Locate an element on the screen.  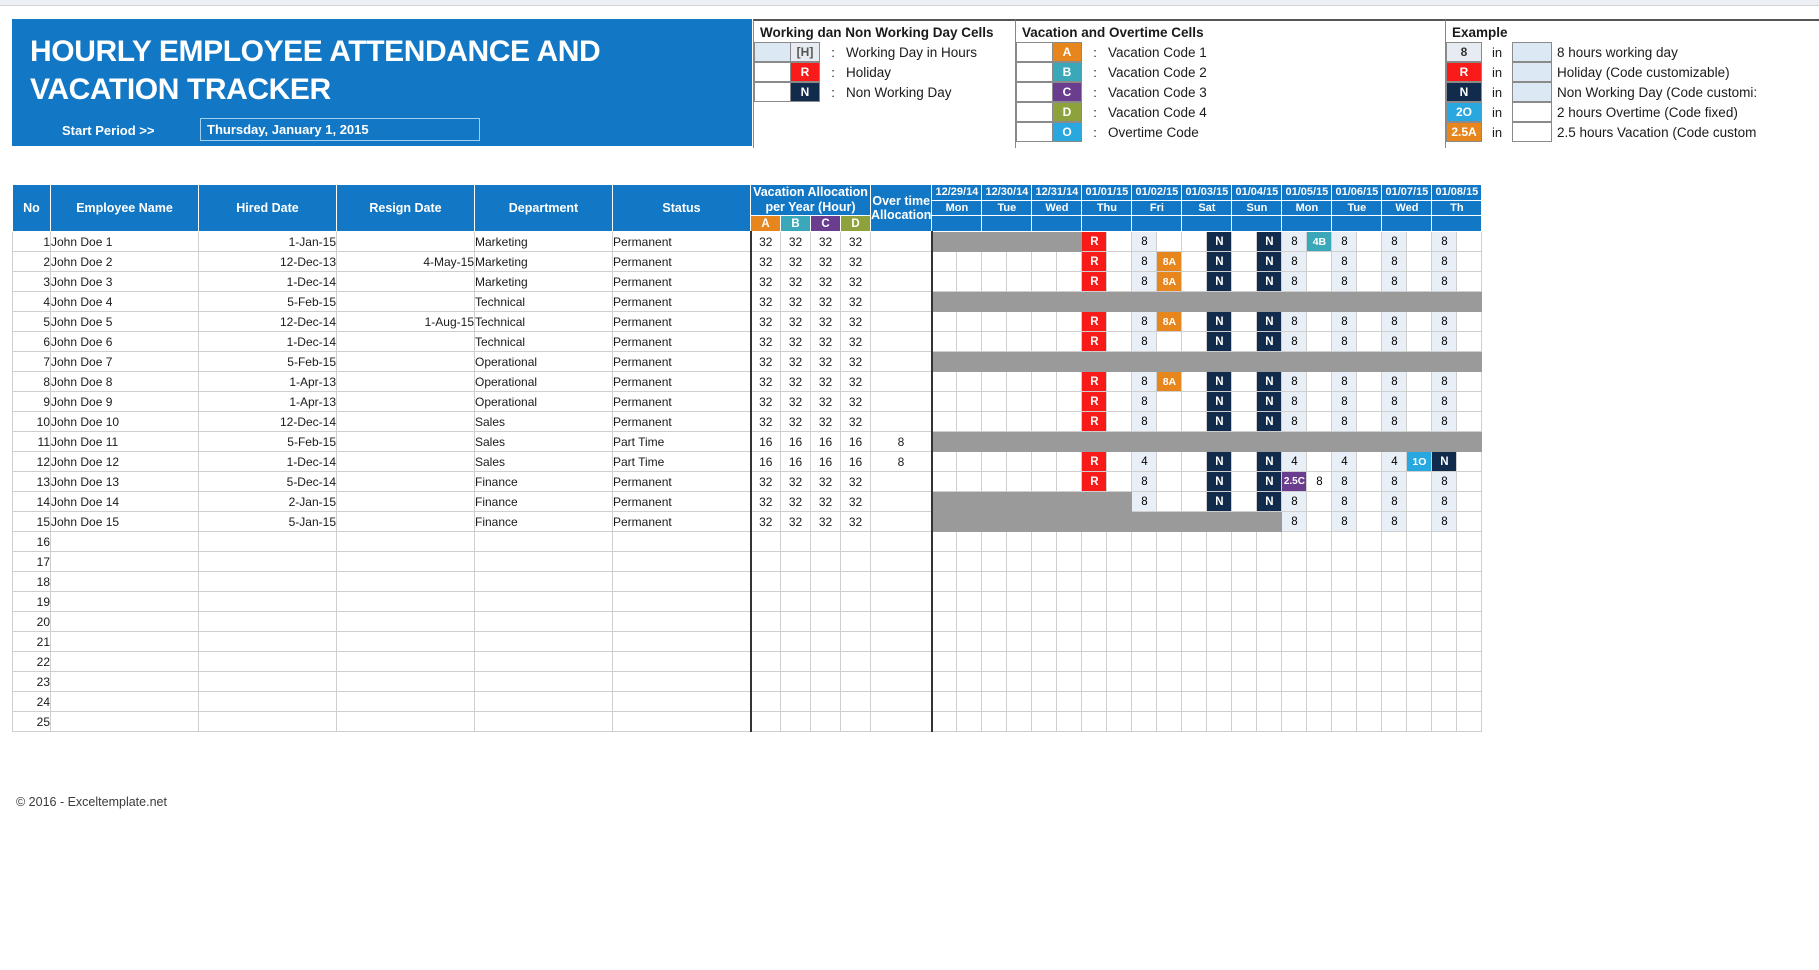
cell-department: Finance is located at coordinates (543, 521).